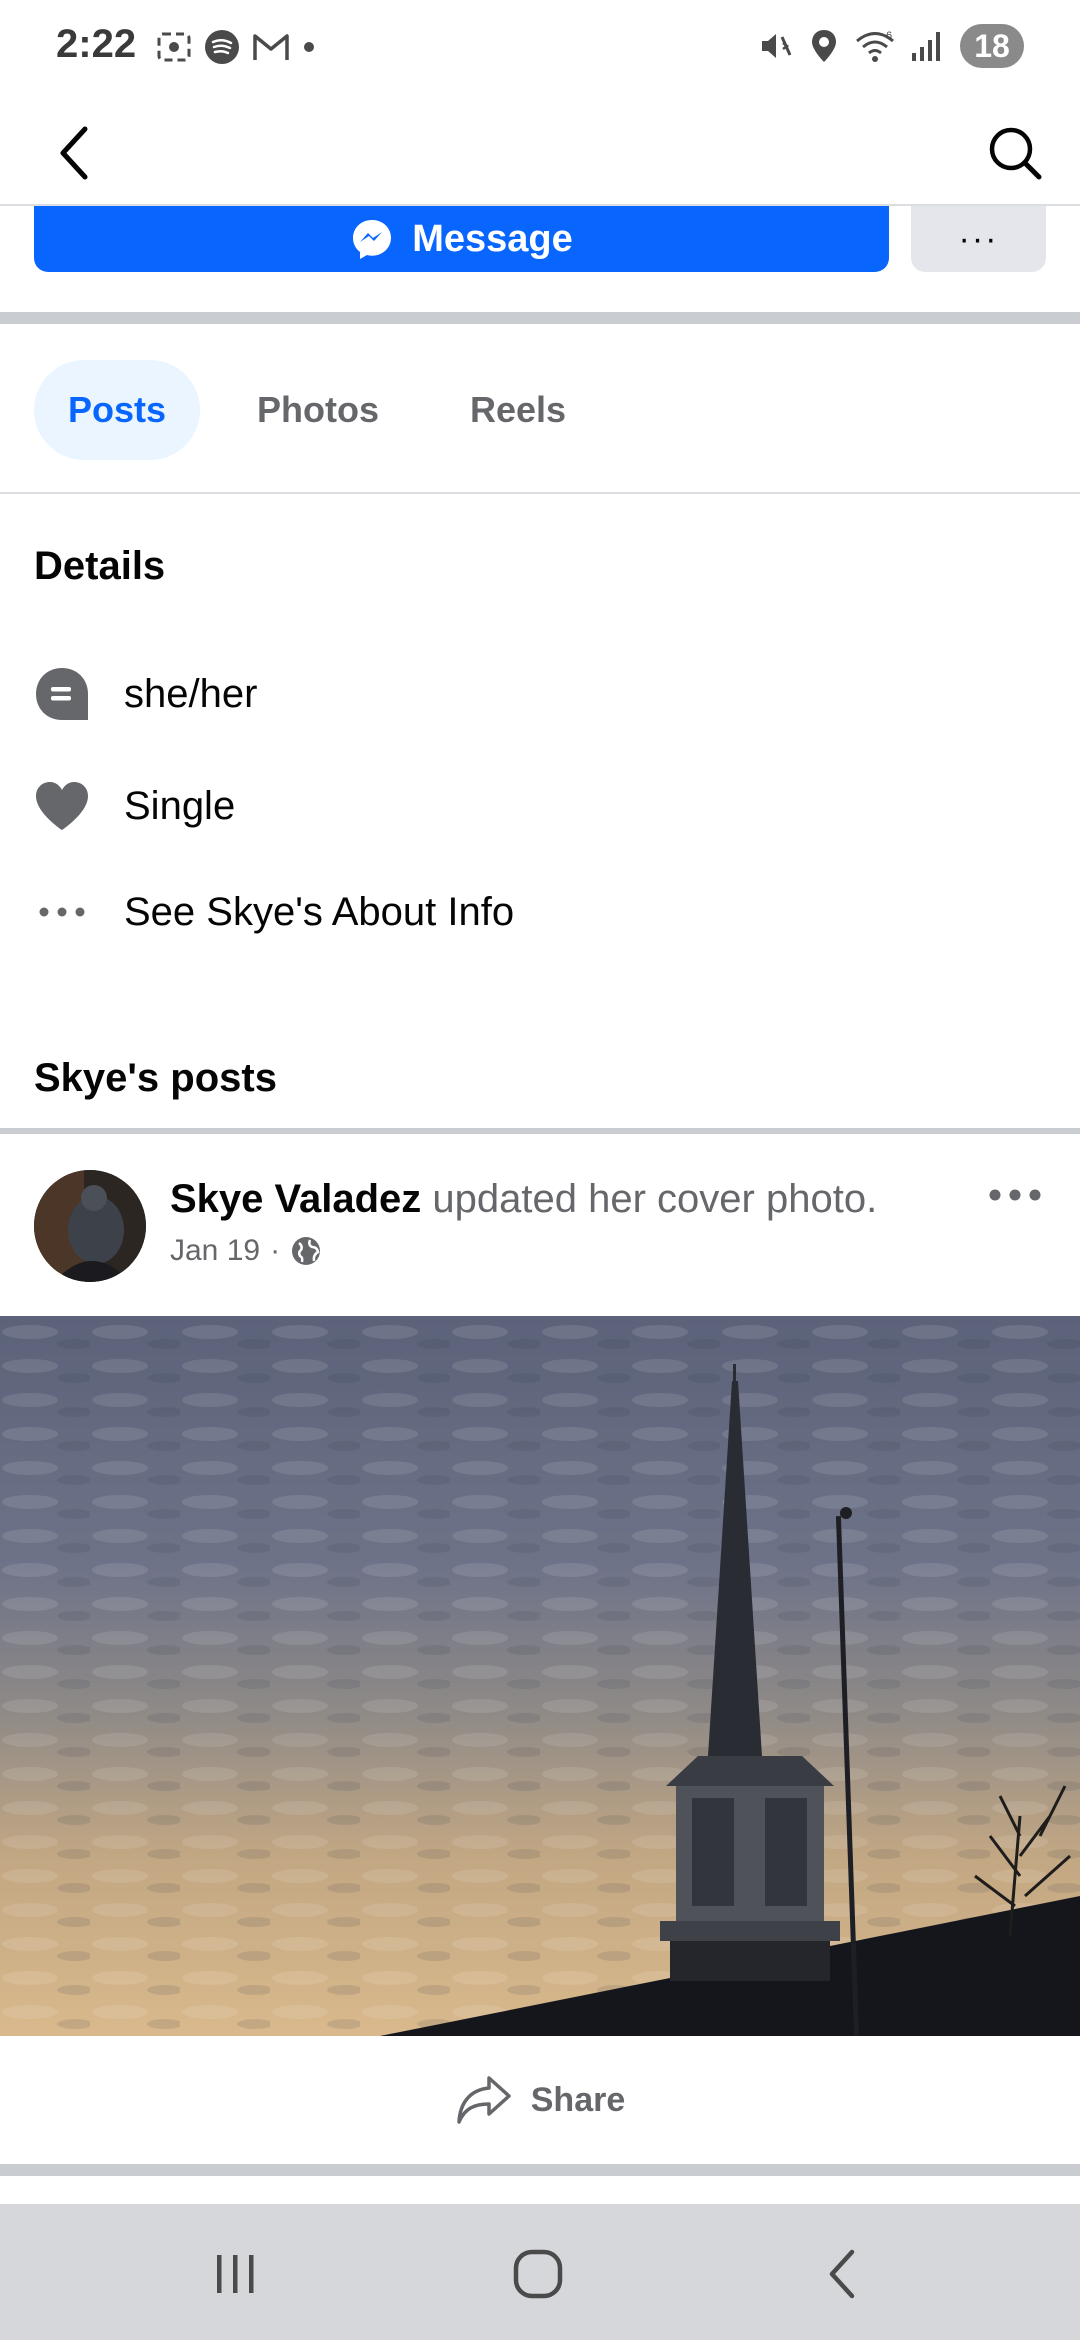 The image size is (1080, 2340). I want to click on post-options-button, so click(1015, 1195).